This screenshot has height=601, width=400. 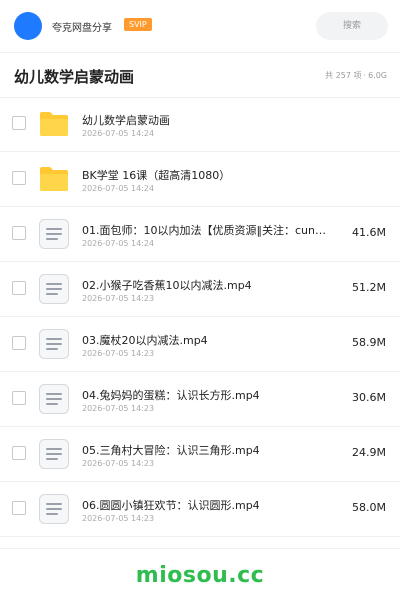 What do you see at coordinates (138, 24) in the screenshot?
I see `svip-badge: SVIP` at bounding box center [138, 24].